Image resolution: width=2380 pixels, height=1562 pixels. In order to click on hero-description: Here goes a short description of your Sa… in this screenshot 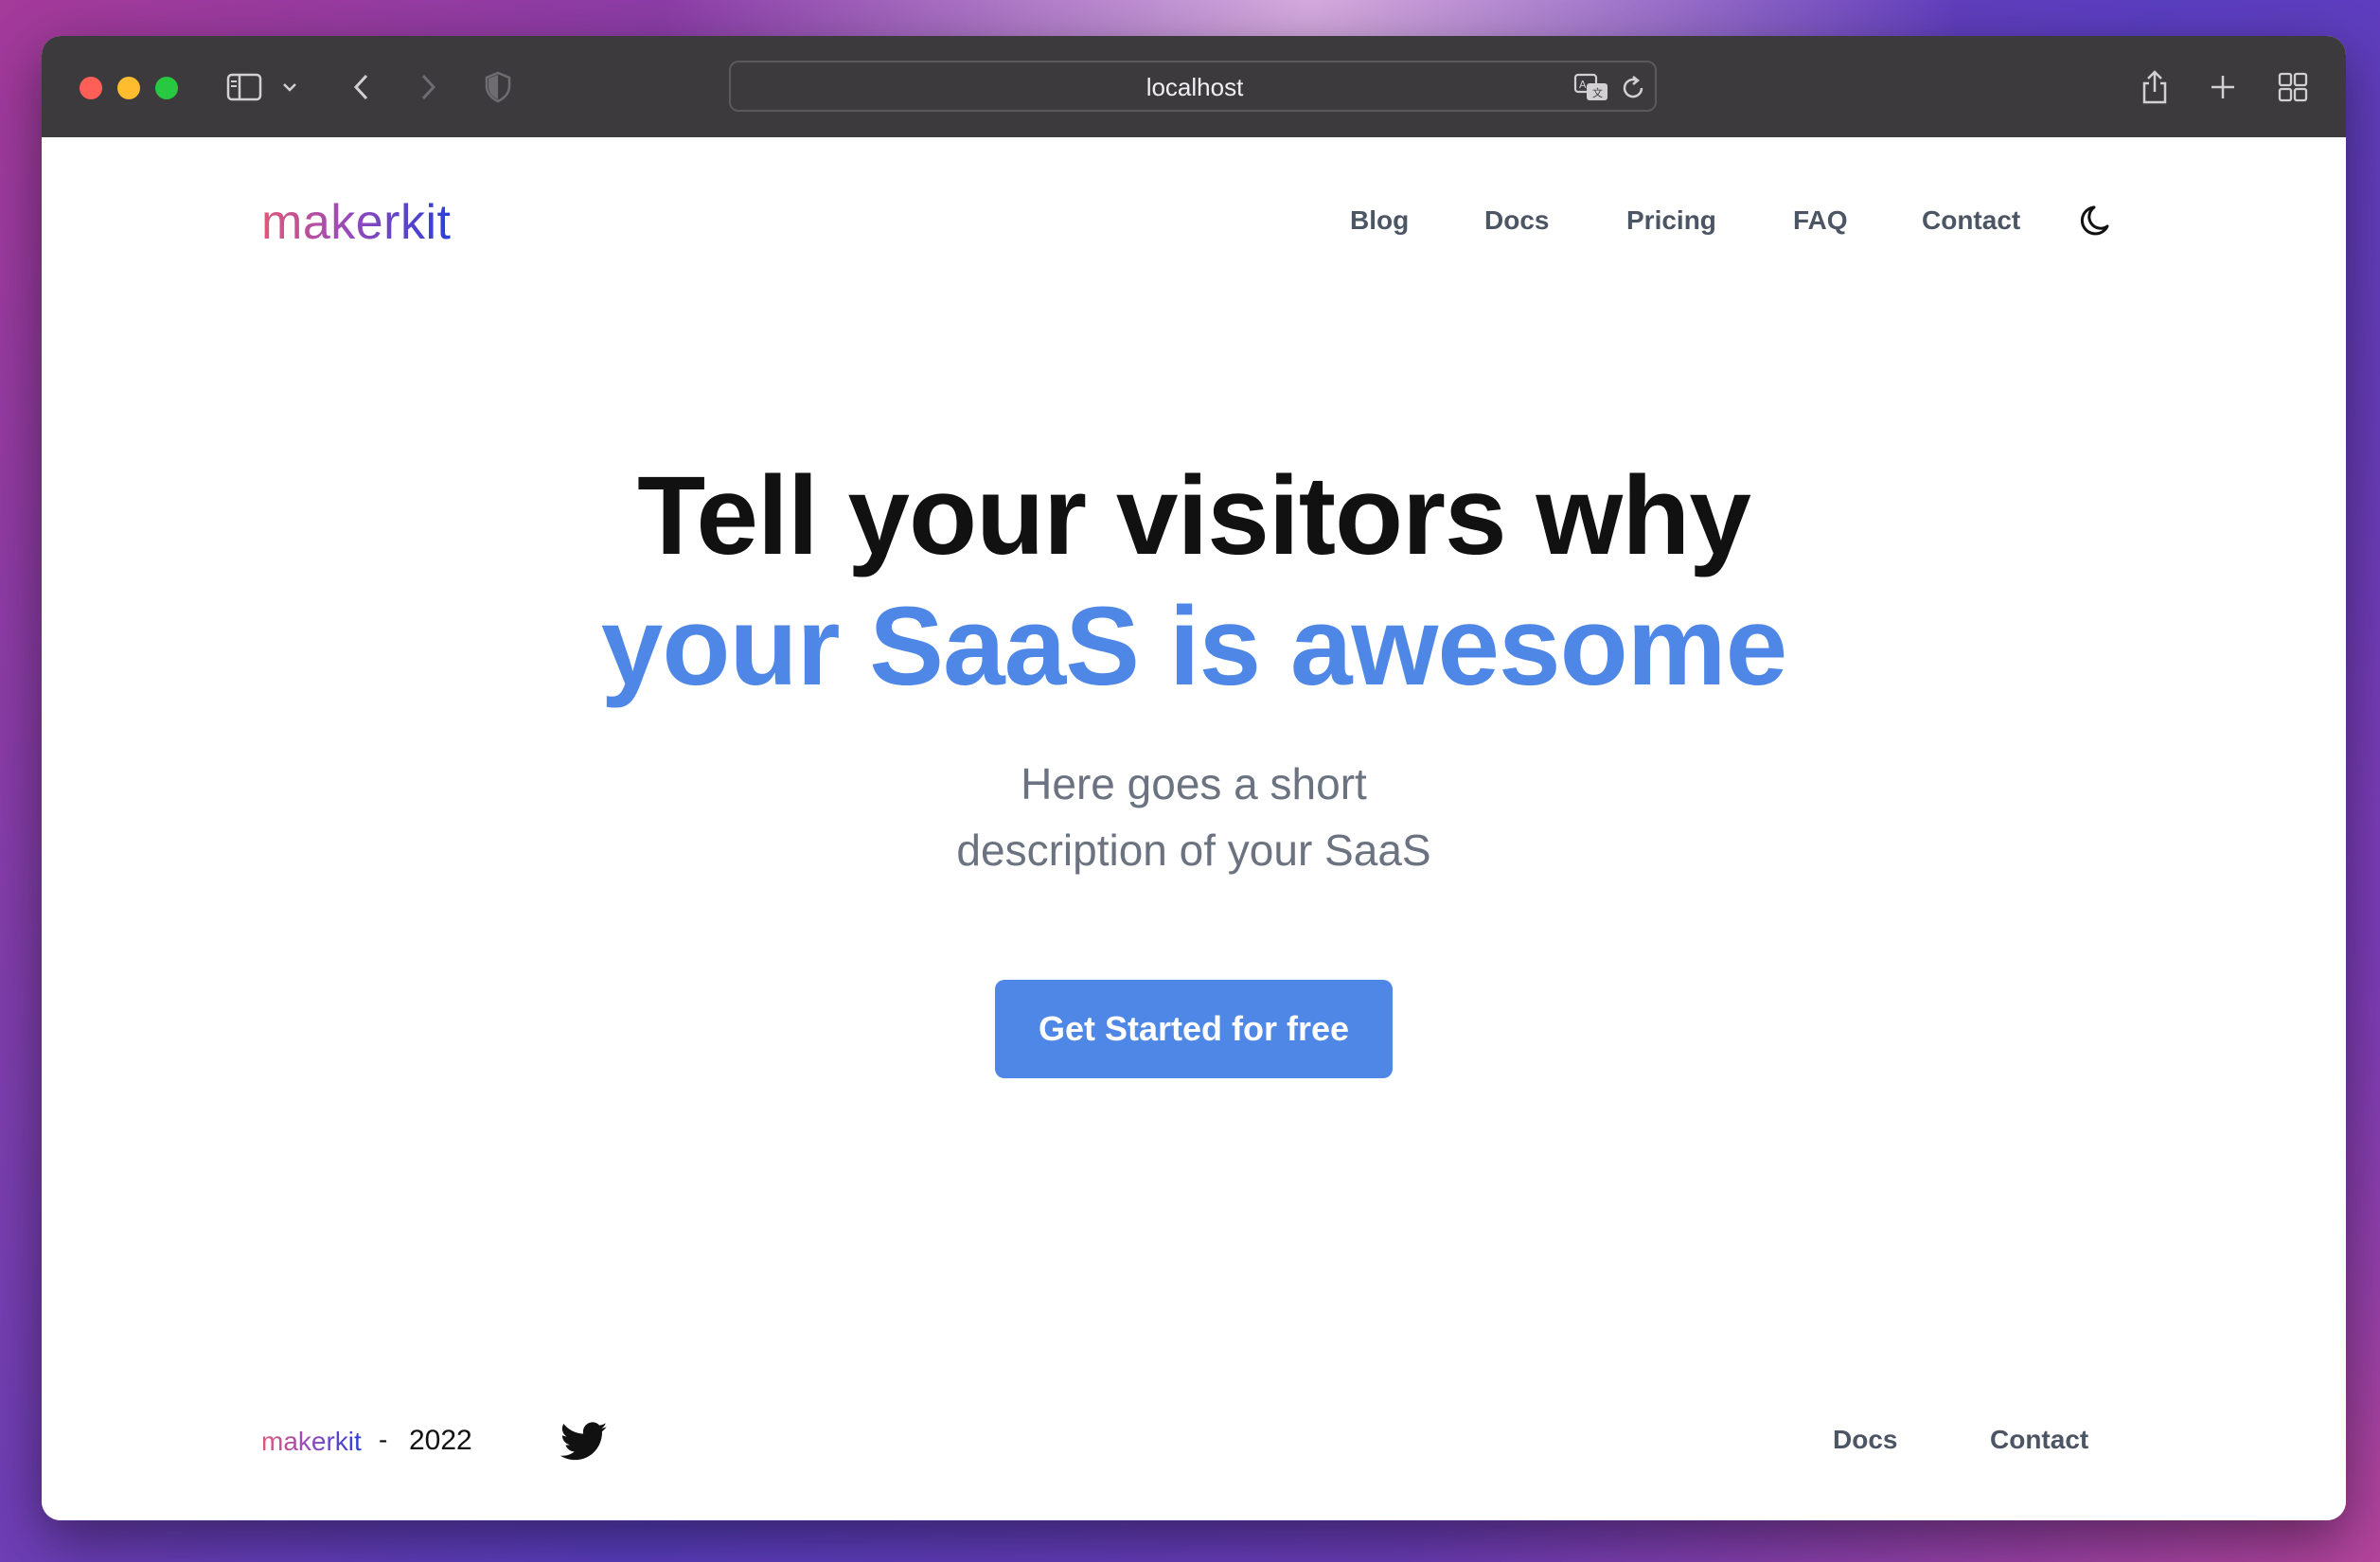, I will do `click(1193, 817)`.